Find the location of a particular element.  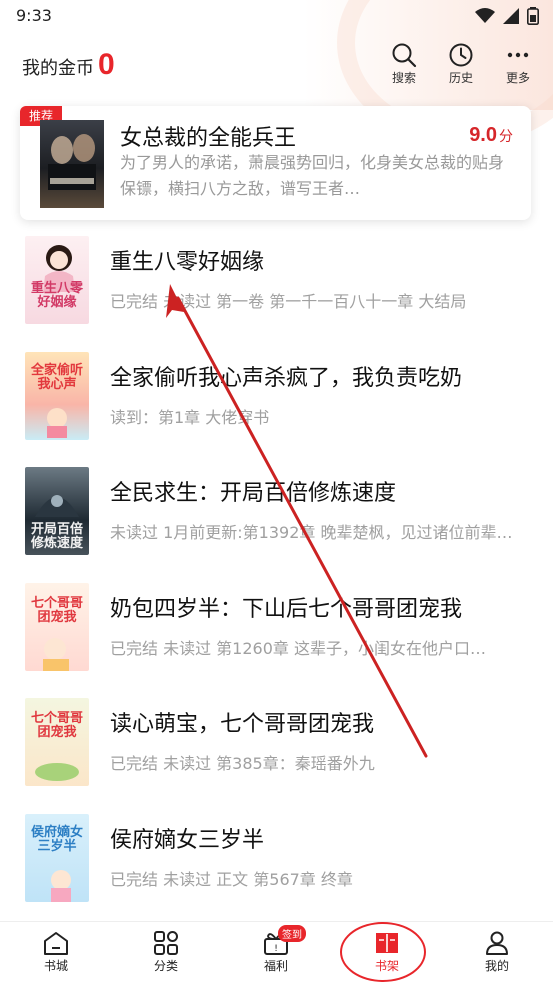

book-title: 侯府嫡女三岁半 is located at coordinates (187, 840).